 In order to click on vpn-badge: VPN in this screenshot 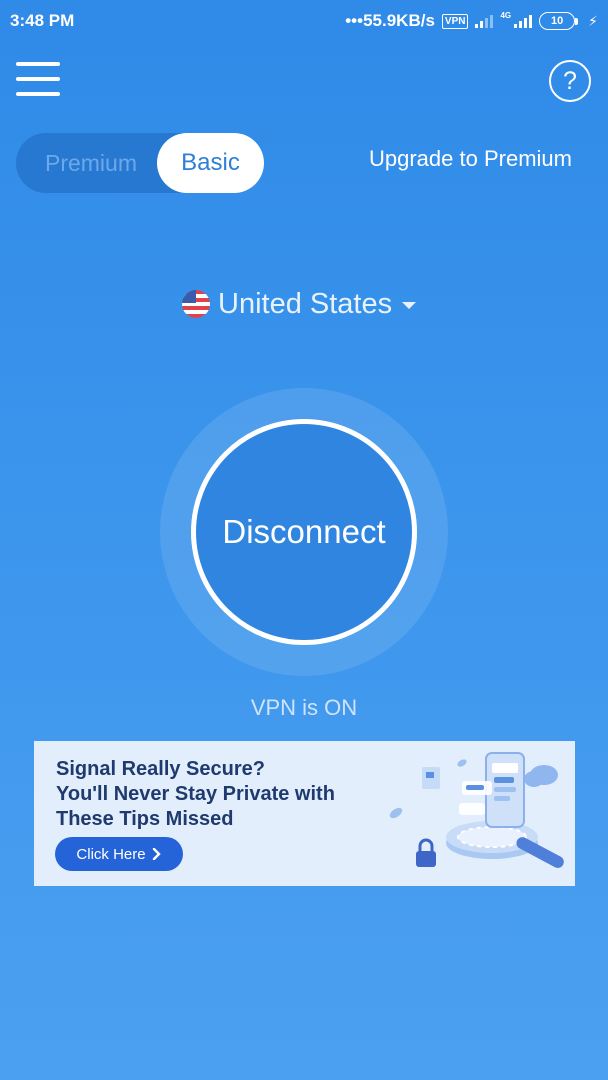, I will do `click(455, 21)`.